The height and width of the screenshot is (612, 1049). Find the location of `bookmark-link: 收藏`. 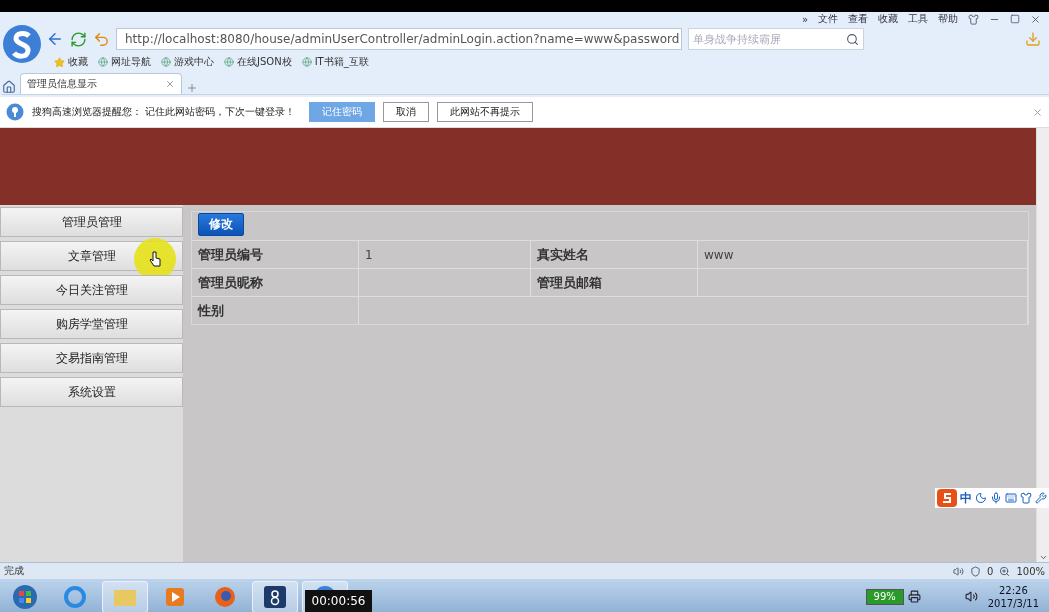

bookmark-link: 收藏 is located at coordinates (71, 62).